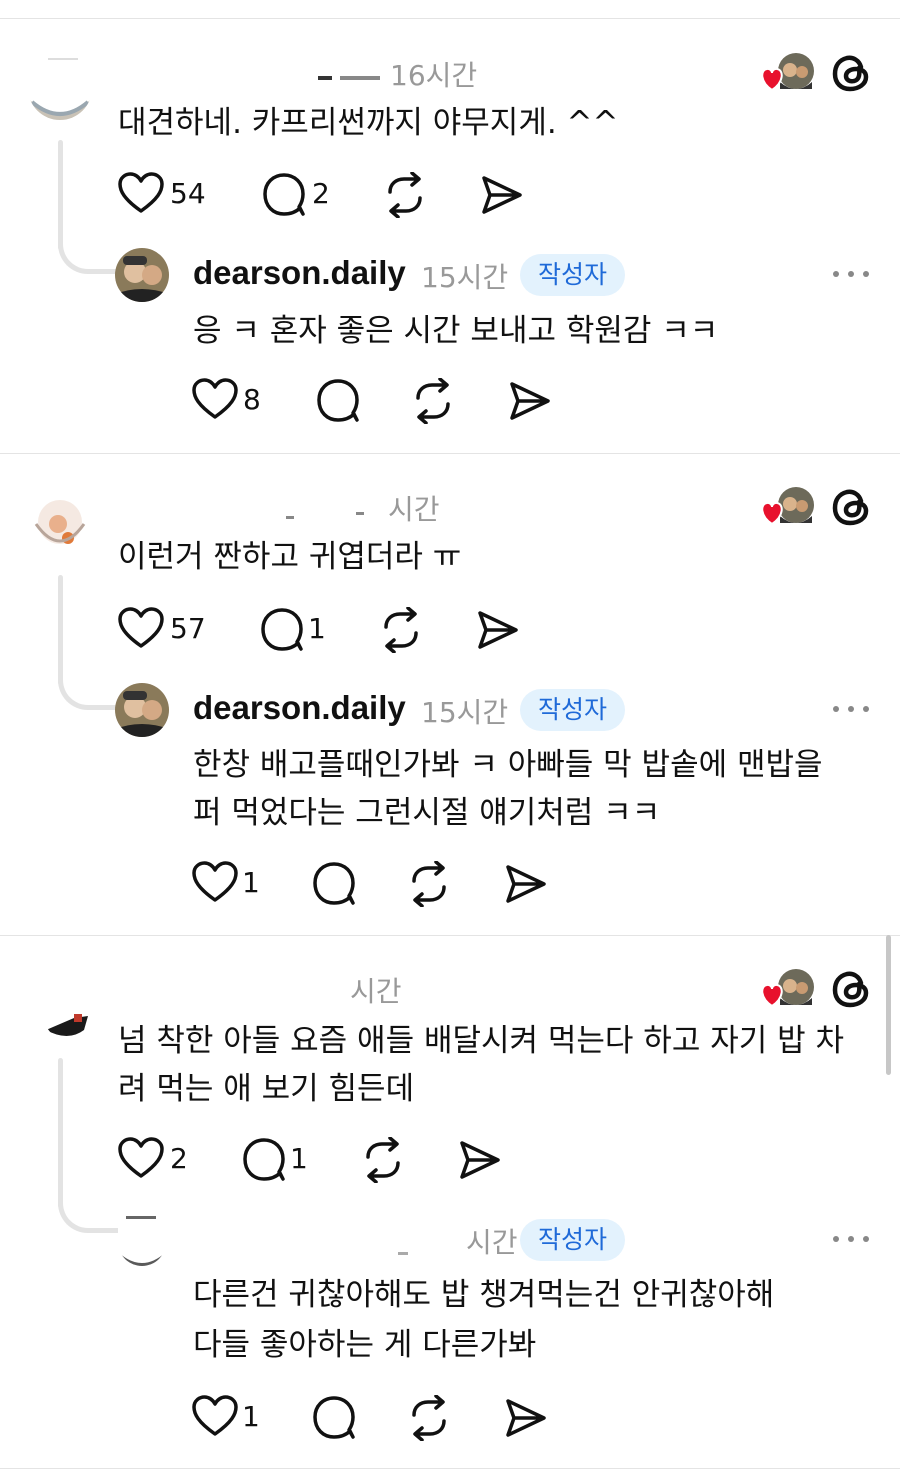 The width and height of the screenshot is (900, 1479). Describe the element at coordinates (63, 64) in the screenshot. I see `hidden-area` at that location.